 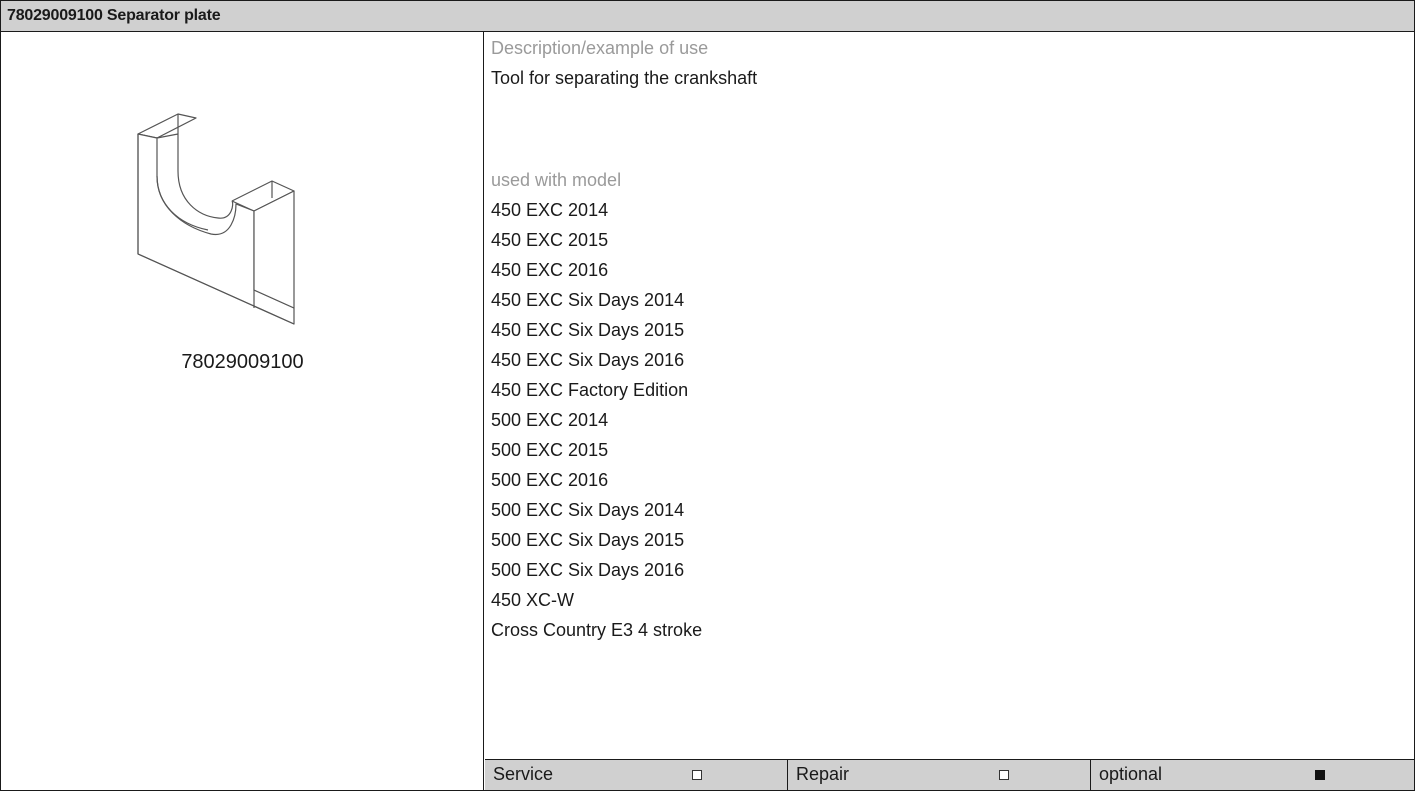 I want to click on model-item: 500 EXC 2015, so click(x=550, y=450).